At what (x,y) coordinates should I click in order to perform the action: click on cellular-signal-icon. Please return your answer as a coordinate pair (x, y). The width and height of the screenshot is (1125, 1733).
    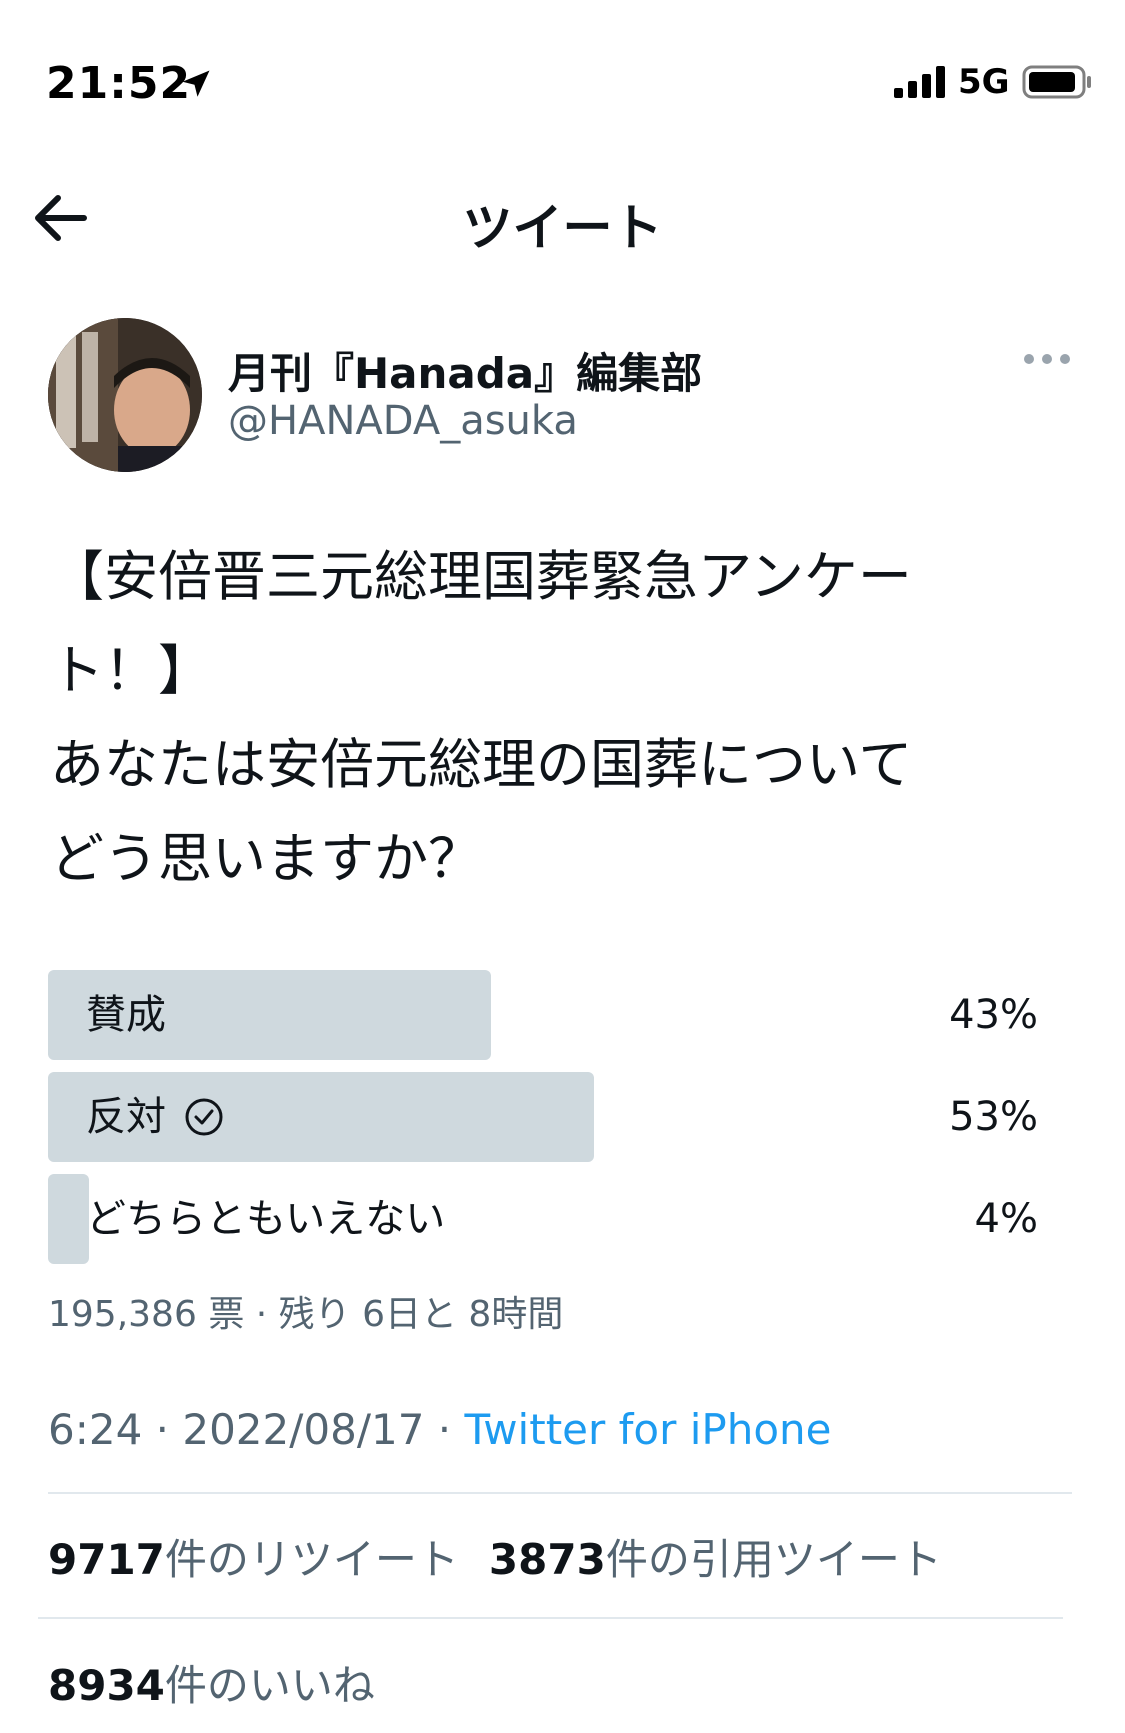
    Looking at the image, I should click on (919, 82).